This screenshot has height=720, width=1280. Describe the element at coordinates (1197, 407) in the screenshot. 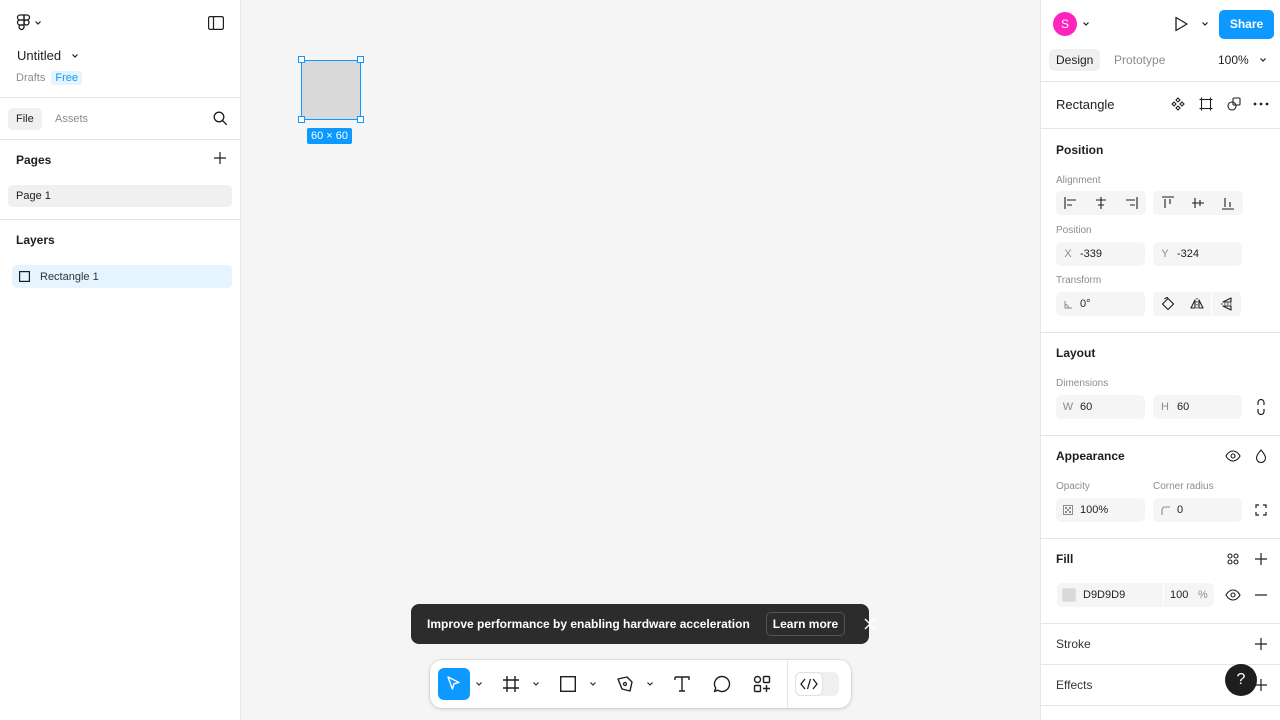

I see `height-field: H 60` at that location.